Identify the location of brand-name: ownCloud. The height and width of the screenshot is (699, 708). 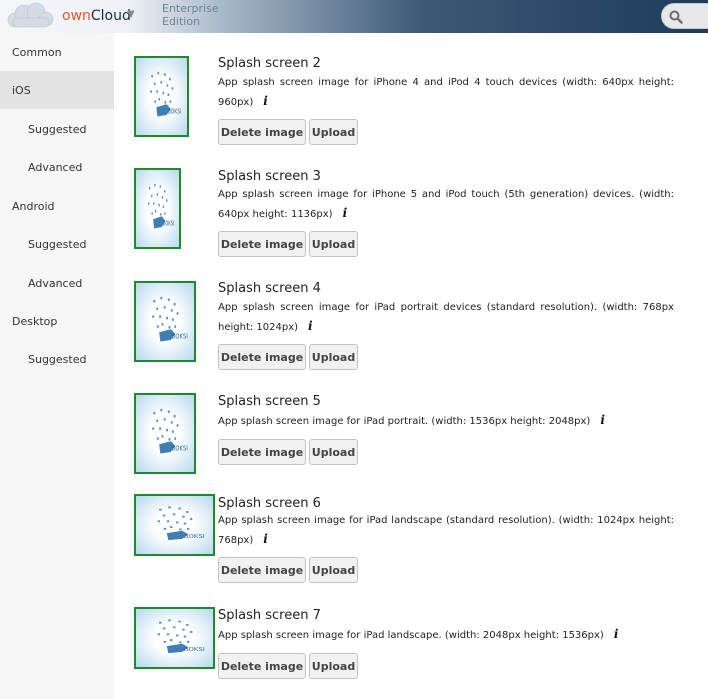
(96, 16).